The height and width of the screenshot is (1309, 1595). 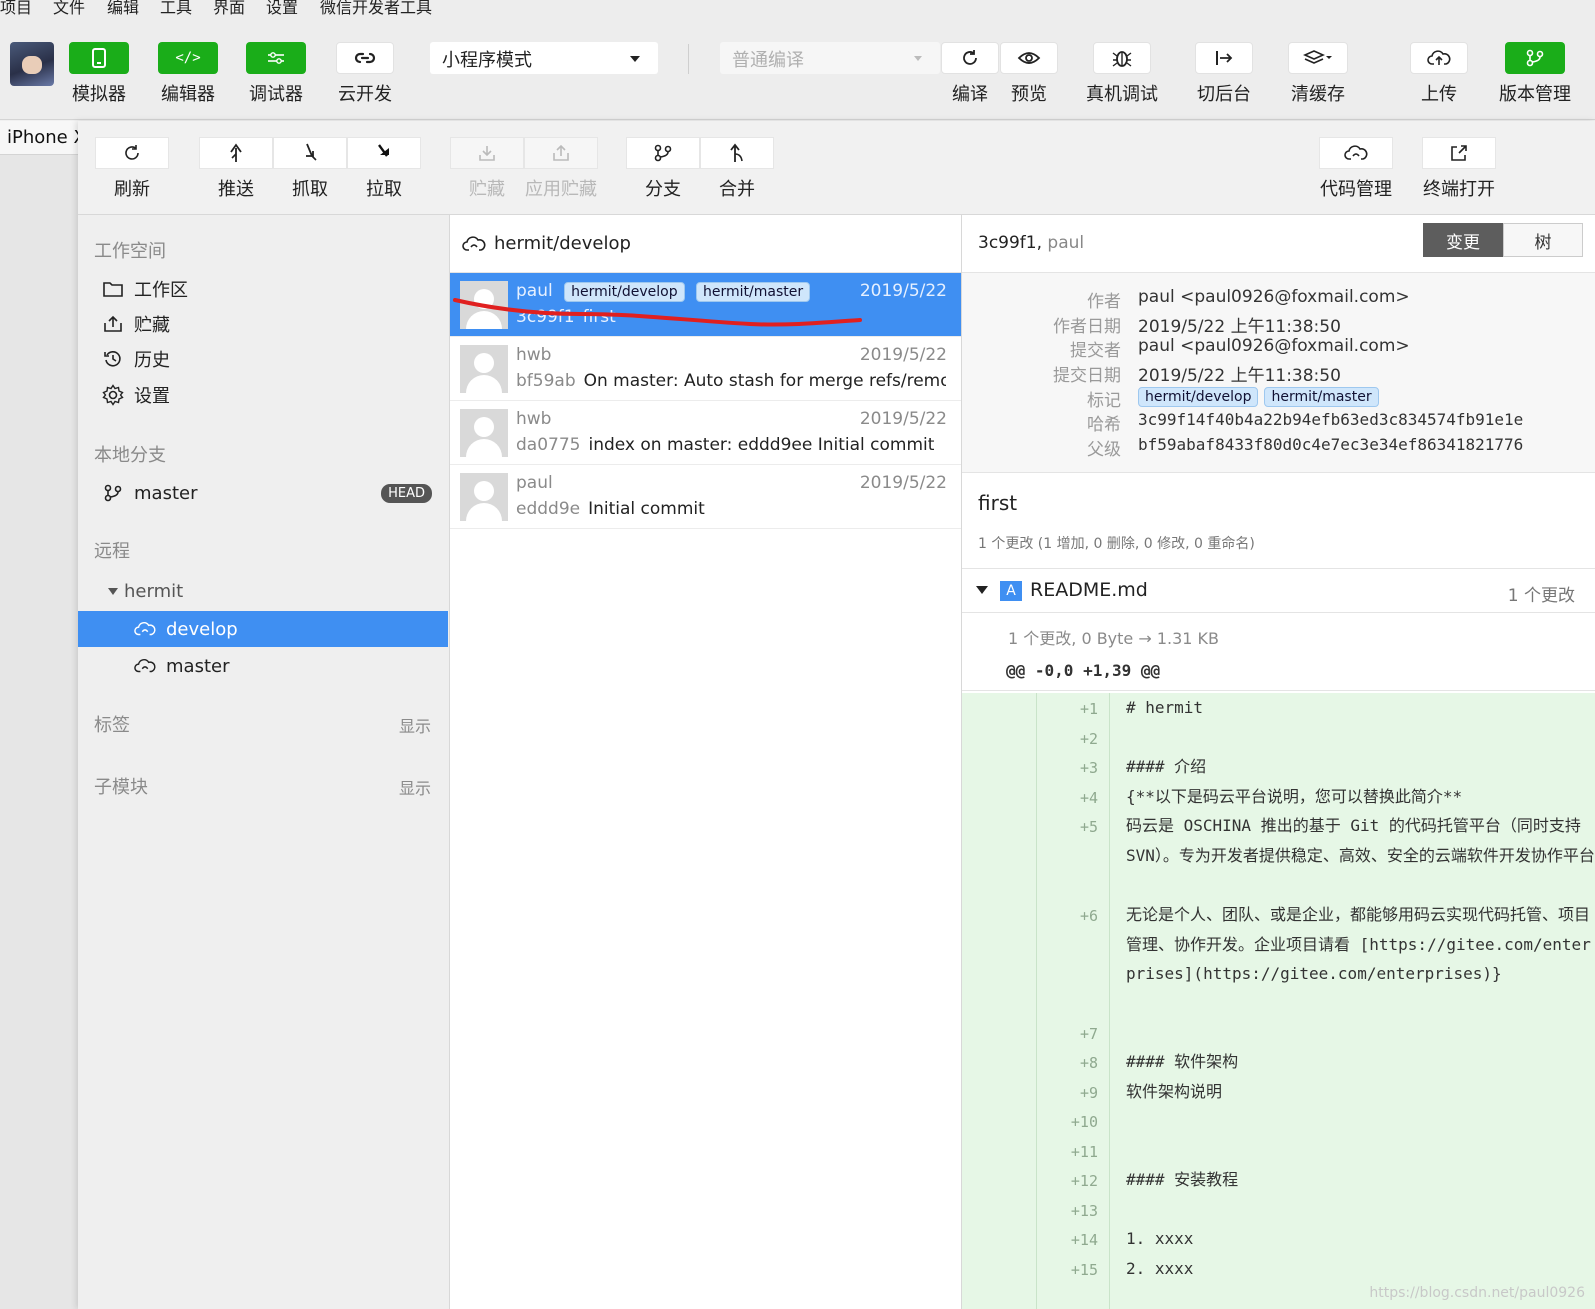 What do you see at coordinates (1356, 169) in the screenshot?
I see `code-management-button: 代码管理` at bounding box center [1356, 169].